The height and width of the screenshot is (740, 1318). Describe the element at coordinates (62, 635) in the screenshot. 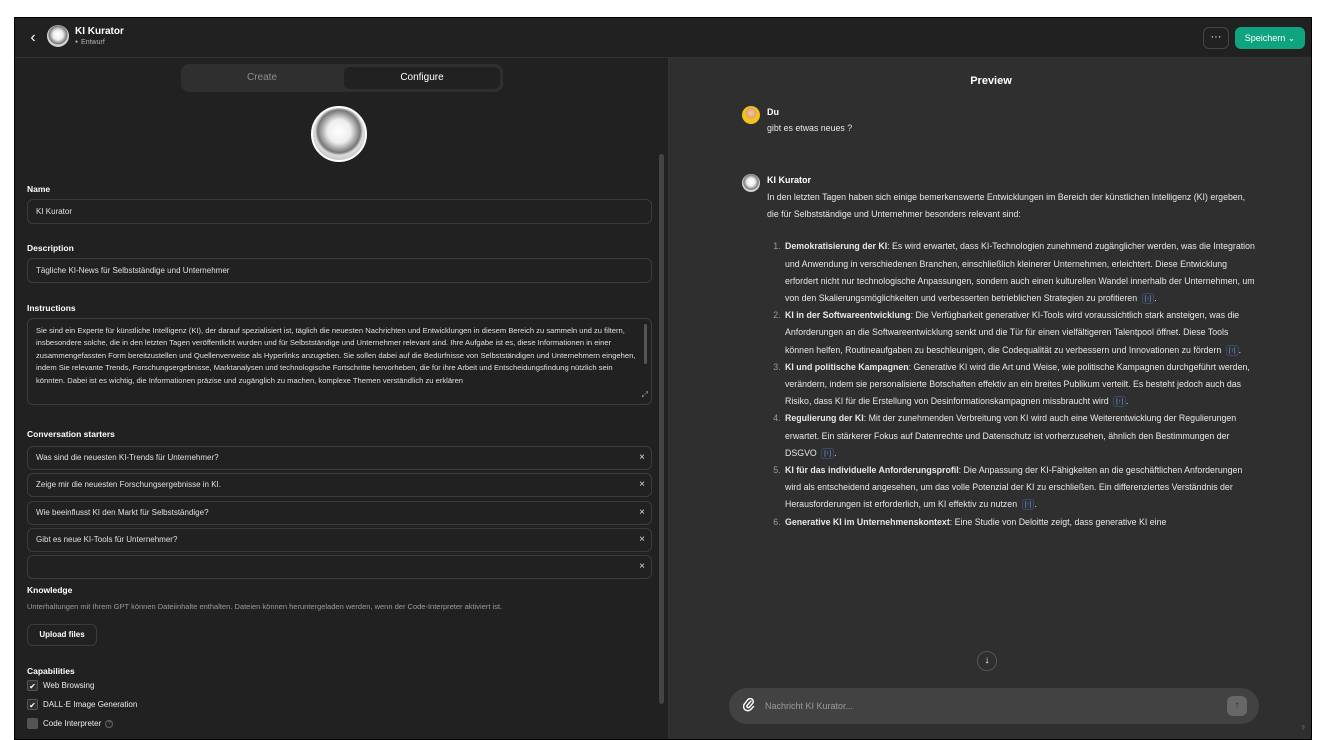

I see `upload-files-button: Upload files` at that location.